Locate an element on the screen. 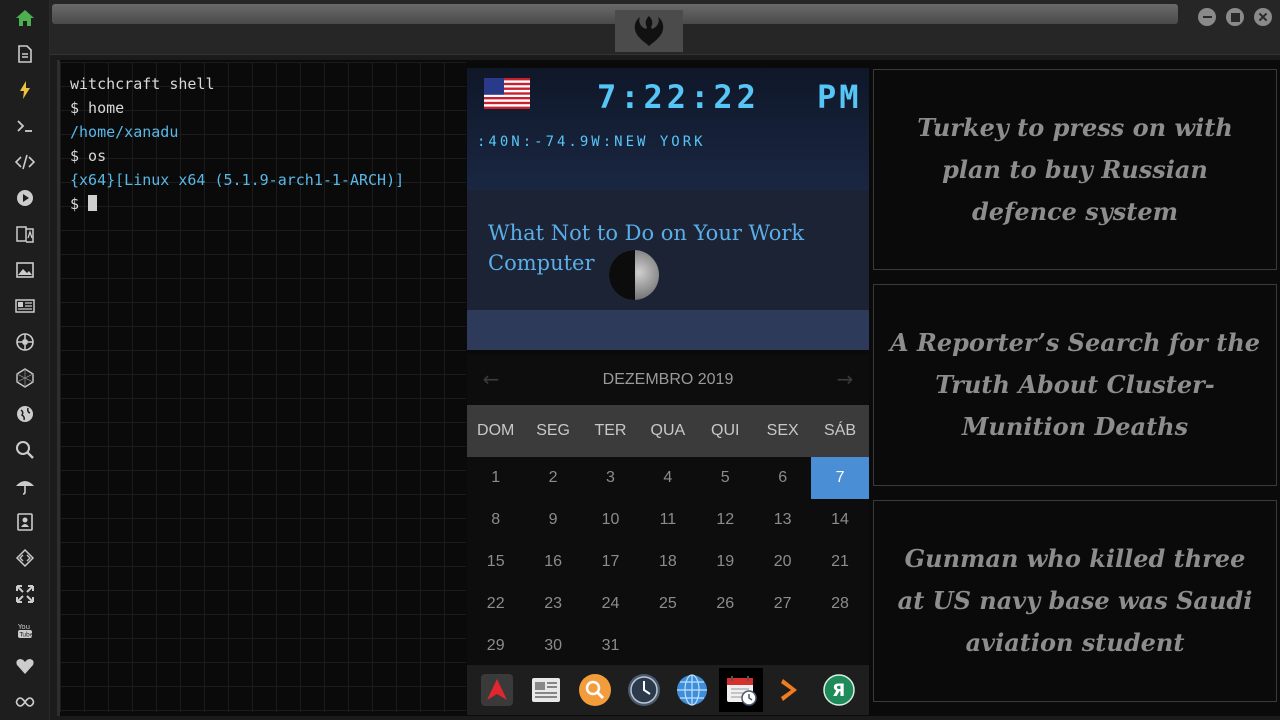 This screenshot has width=1280, height=720. calendar-day: 30 is located at coordinates (552, 646).